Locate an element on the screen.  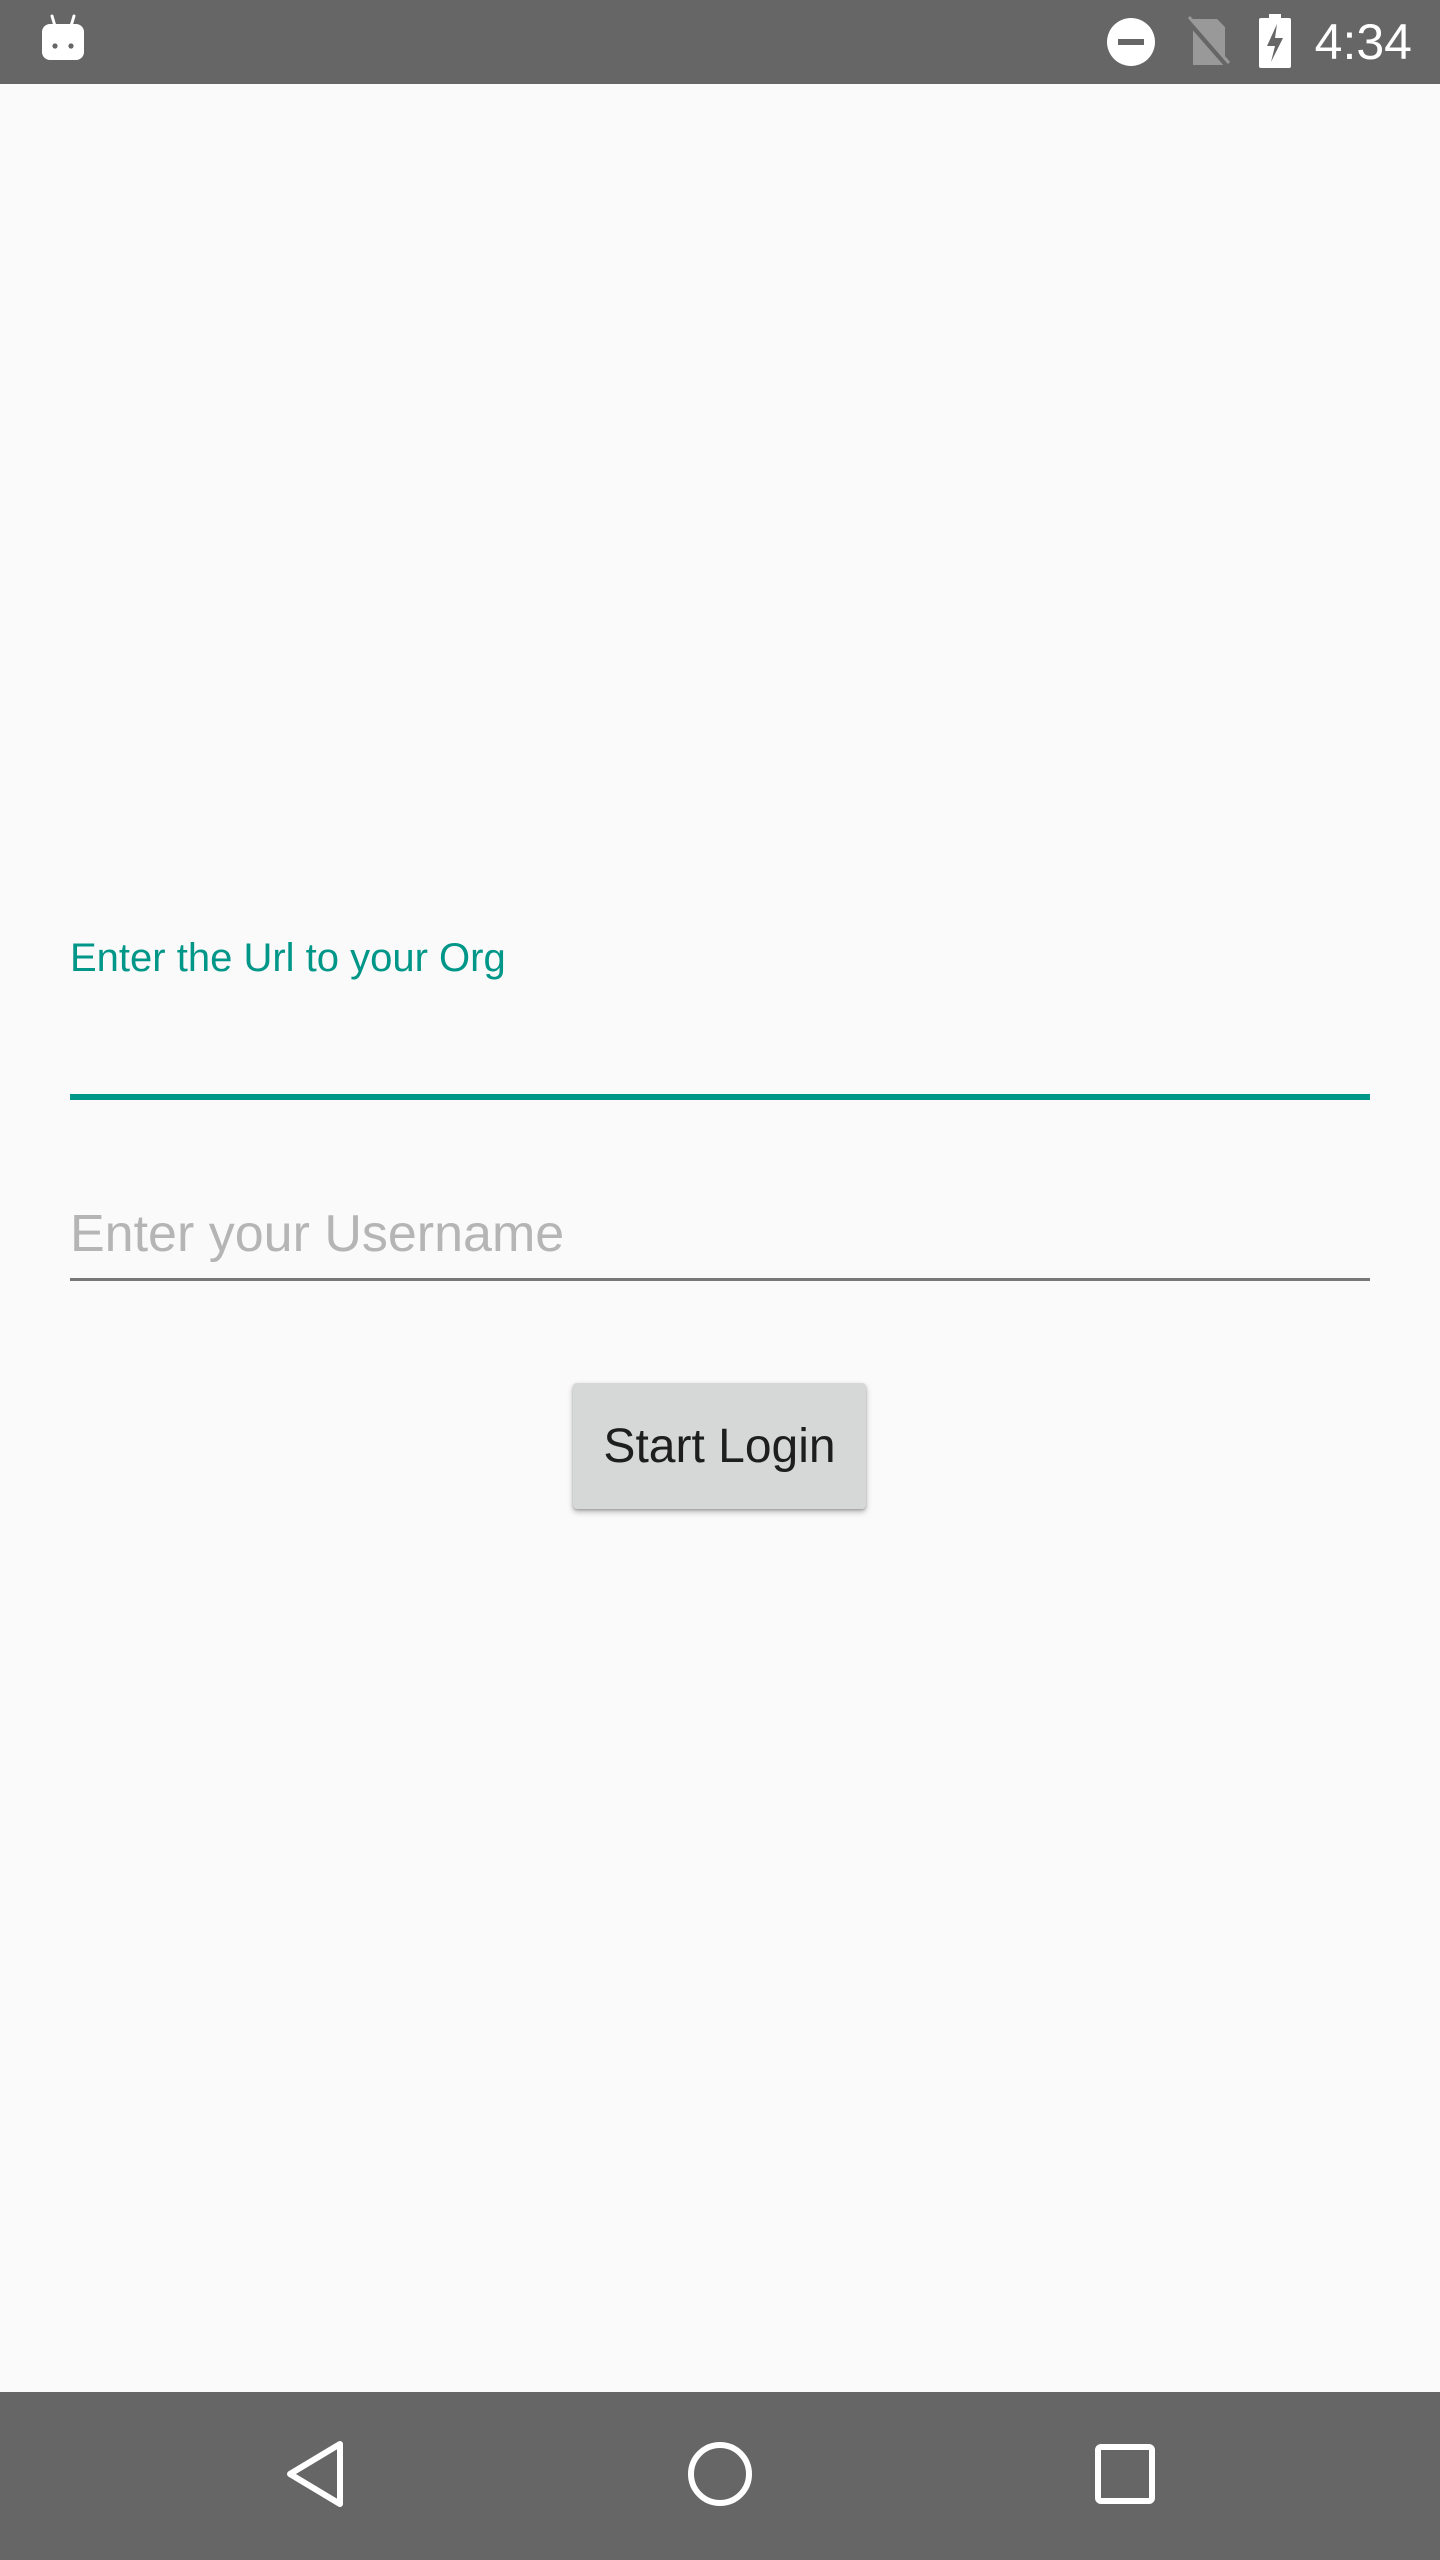
home-icon is located at coordinates (720, 2476).